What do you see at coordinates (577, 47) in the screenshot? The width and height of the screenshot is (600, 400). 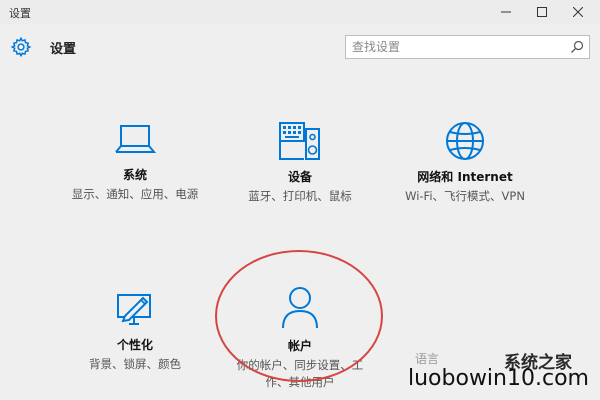 I see `search-icon` at bounding box center [577, 47].